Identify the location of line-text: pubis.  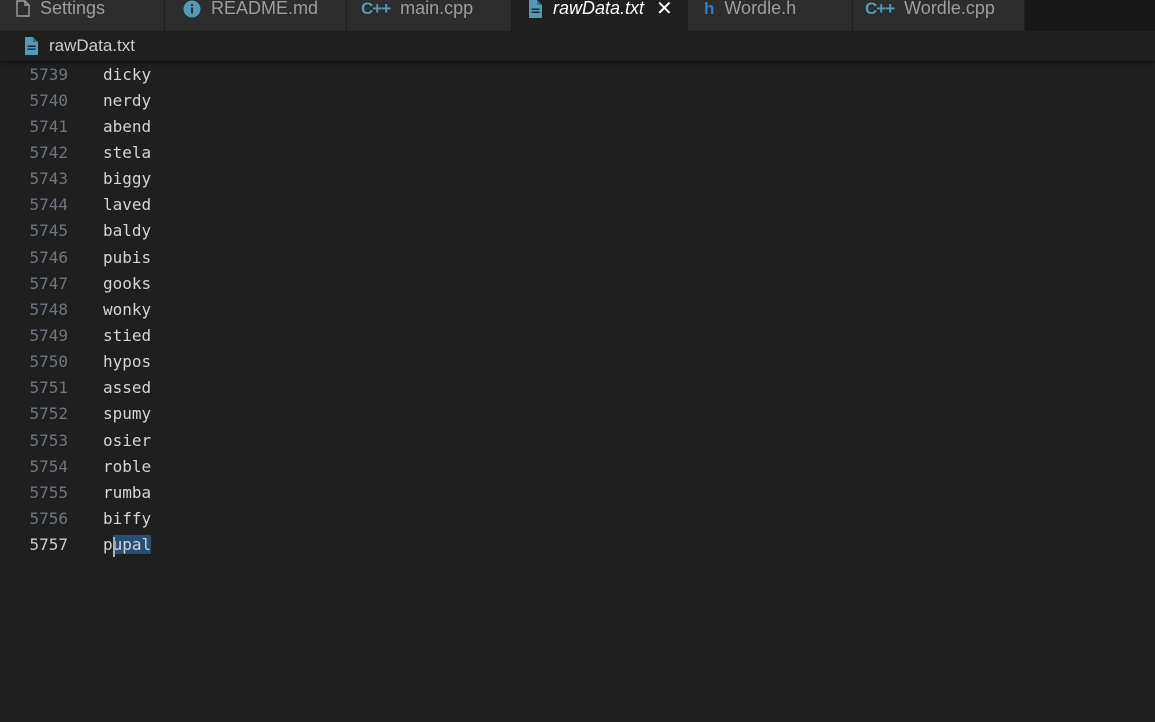
(127, 257).